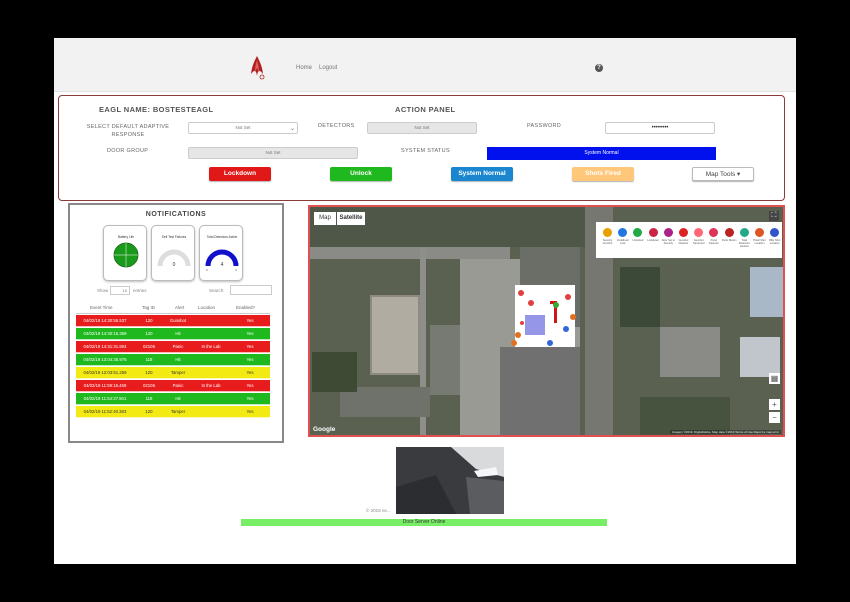  I want to click on chevron-down-icon: ⌄, so click(292, 129).